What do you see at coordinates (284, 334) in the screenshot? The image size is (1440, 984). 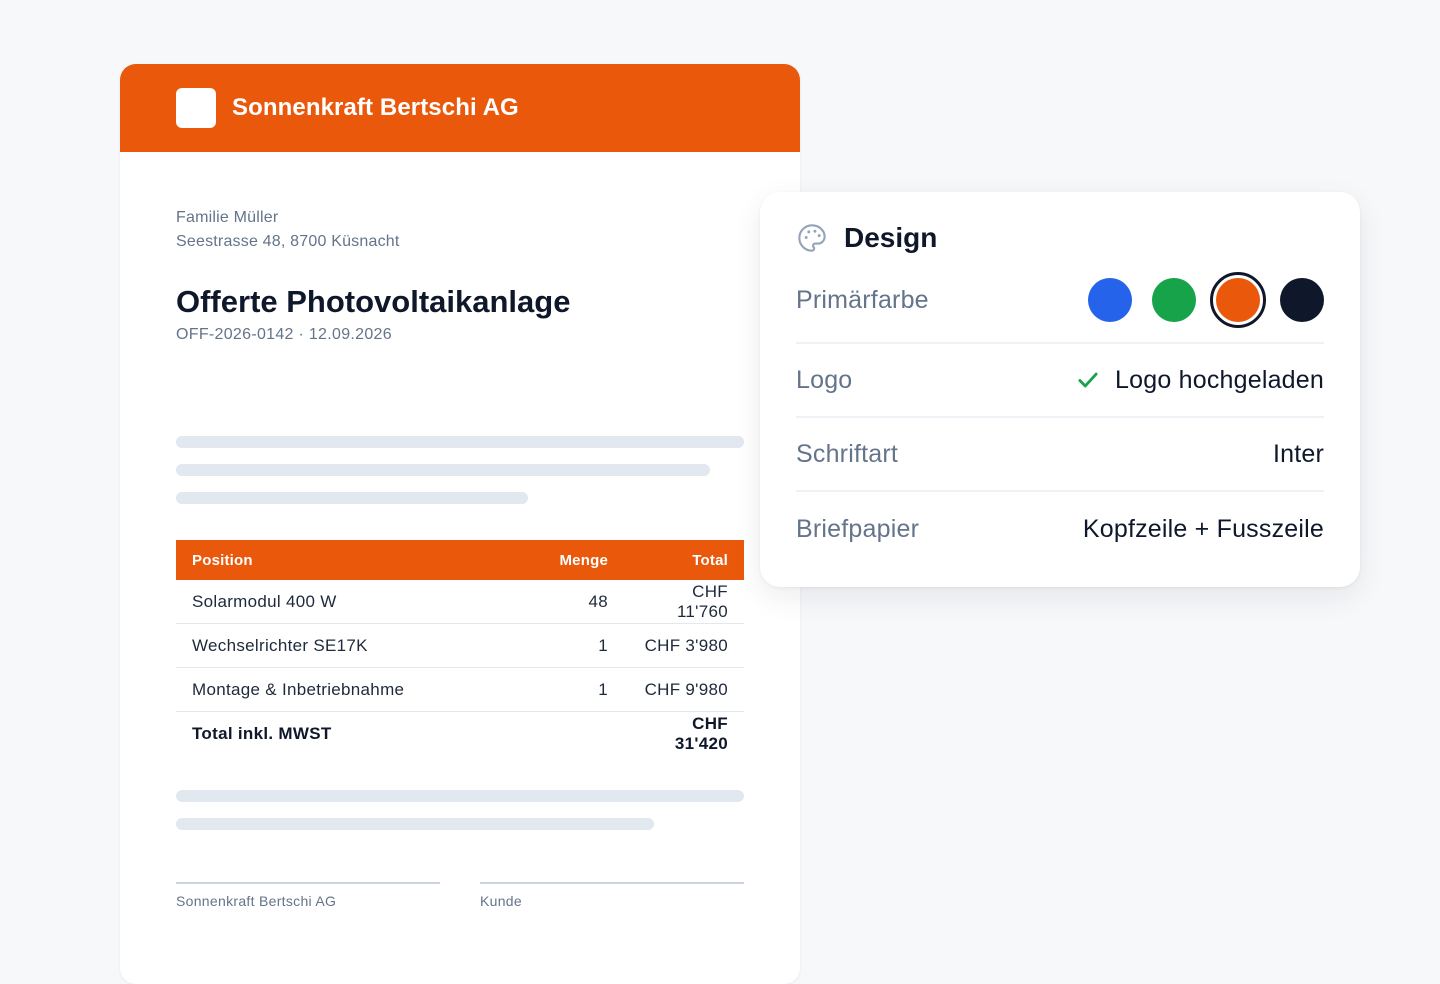 I see `document-reference: OFF-2026-0142 · 12.09.2026` at bounding box center [284, 334].